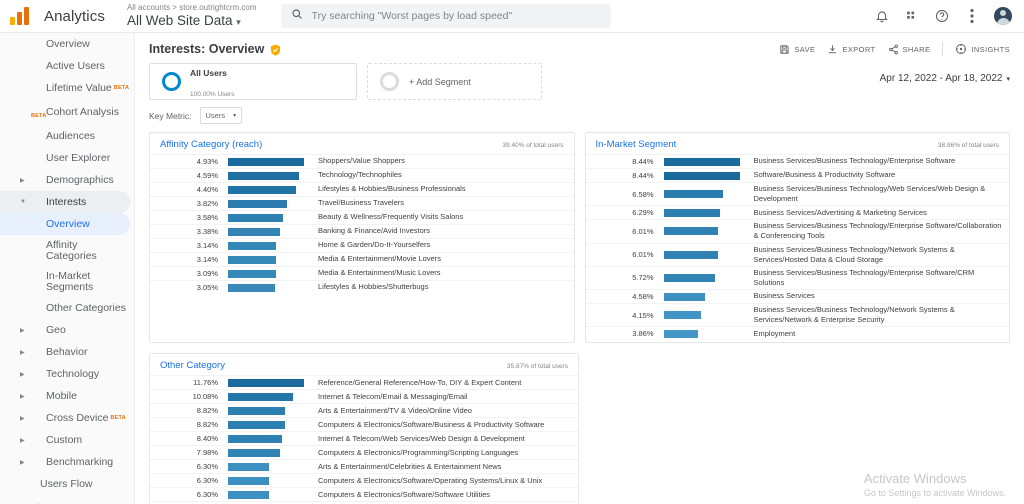 This screenshot has width=1024, height=504. Describe the element at coordinates (982, 49) in the screenshot. I see `insights-button: INSIGHTS` at that location.